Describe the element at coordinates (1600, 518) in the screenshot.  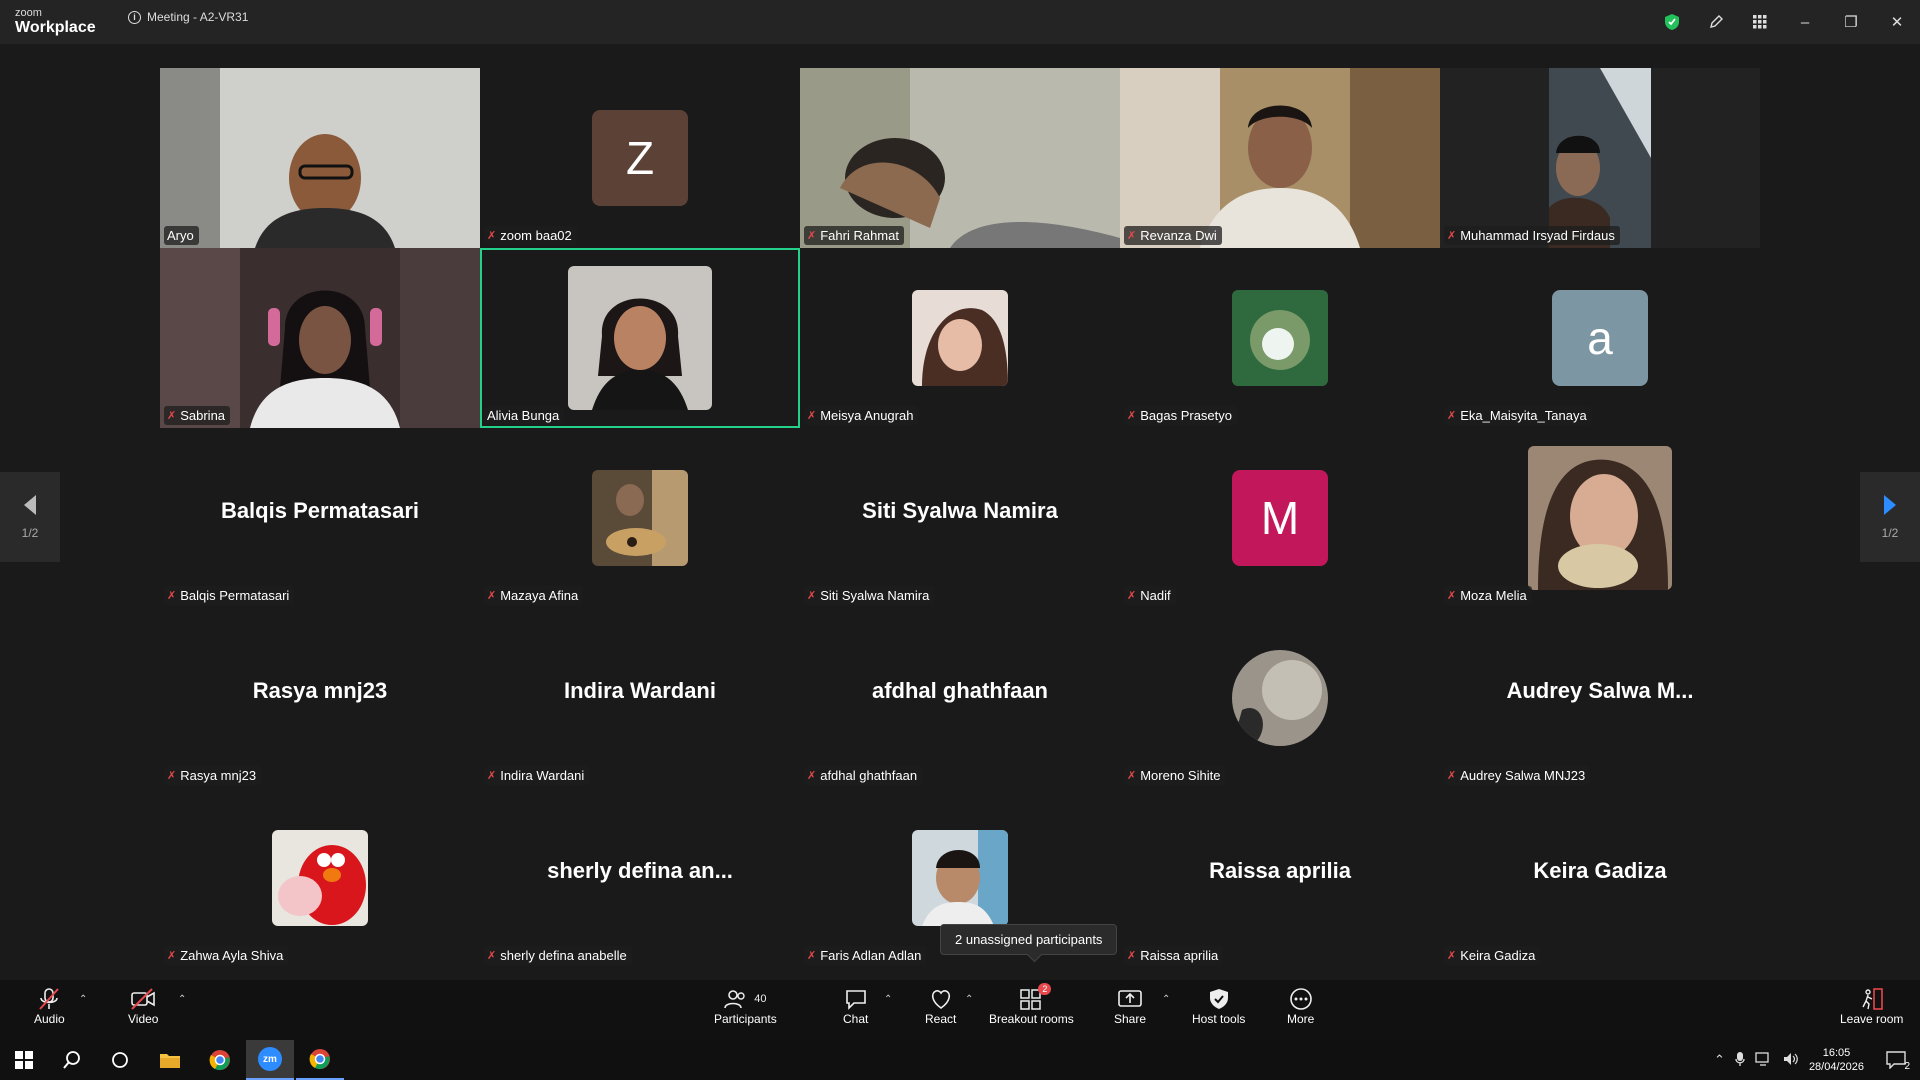
I see `participant-tile: ✗ Moza Melia` at that location.